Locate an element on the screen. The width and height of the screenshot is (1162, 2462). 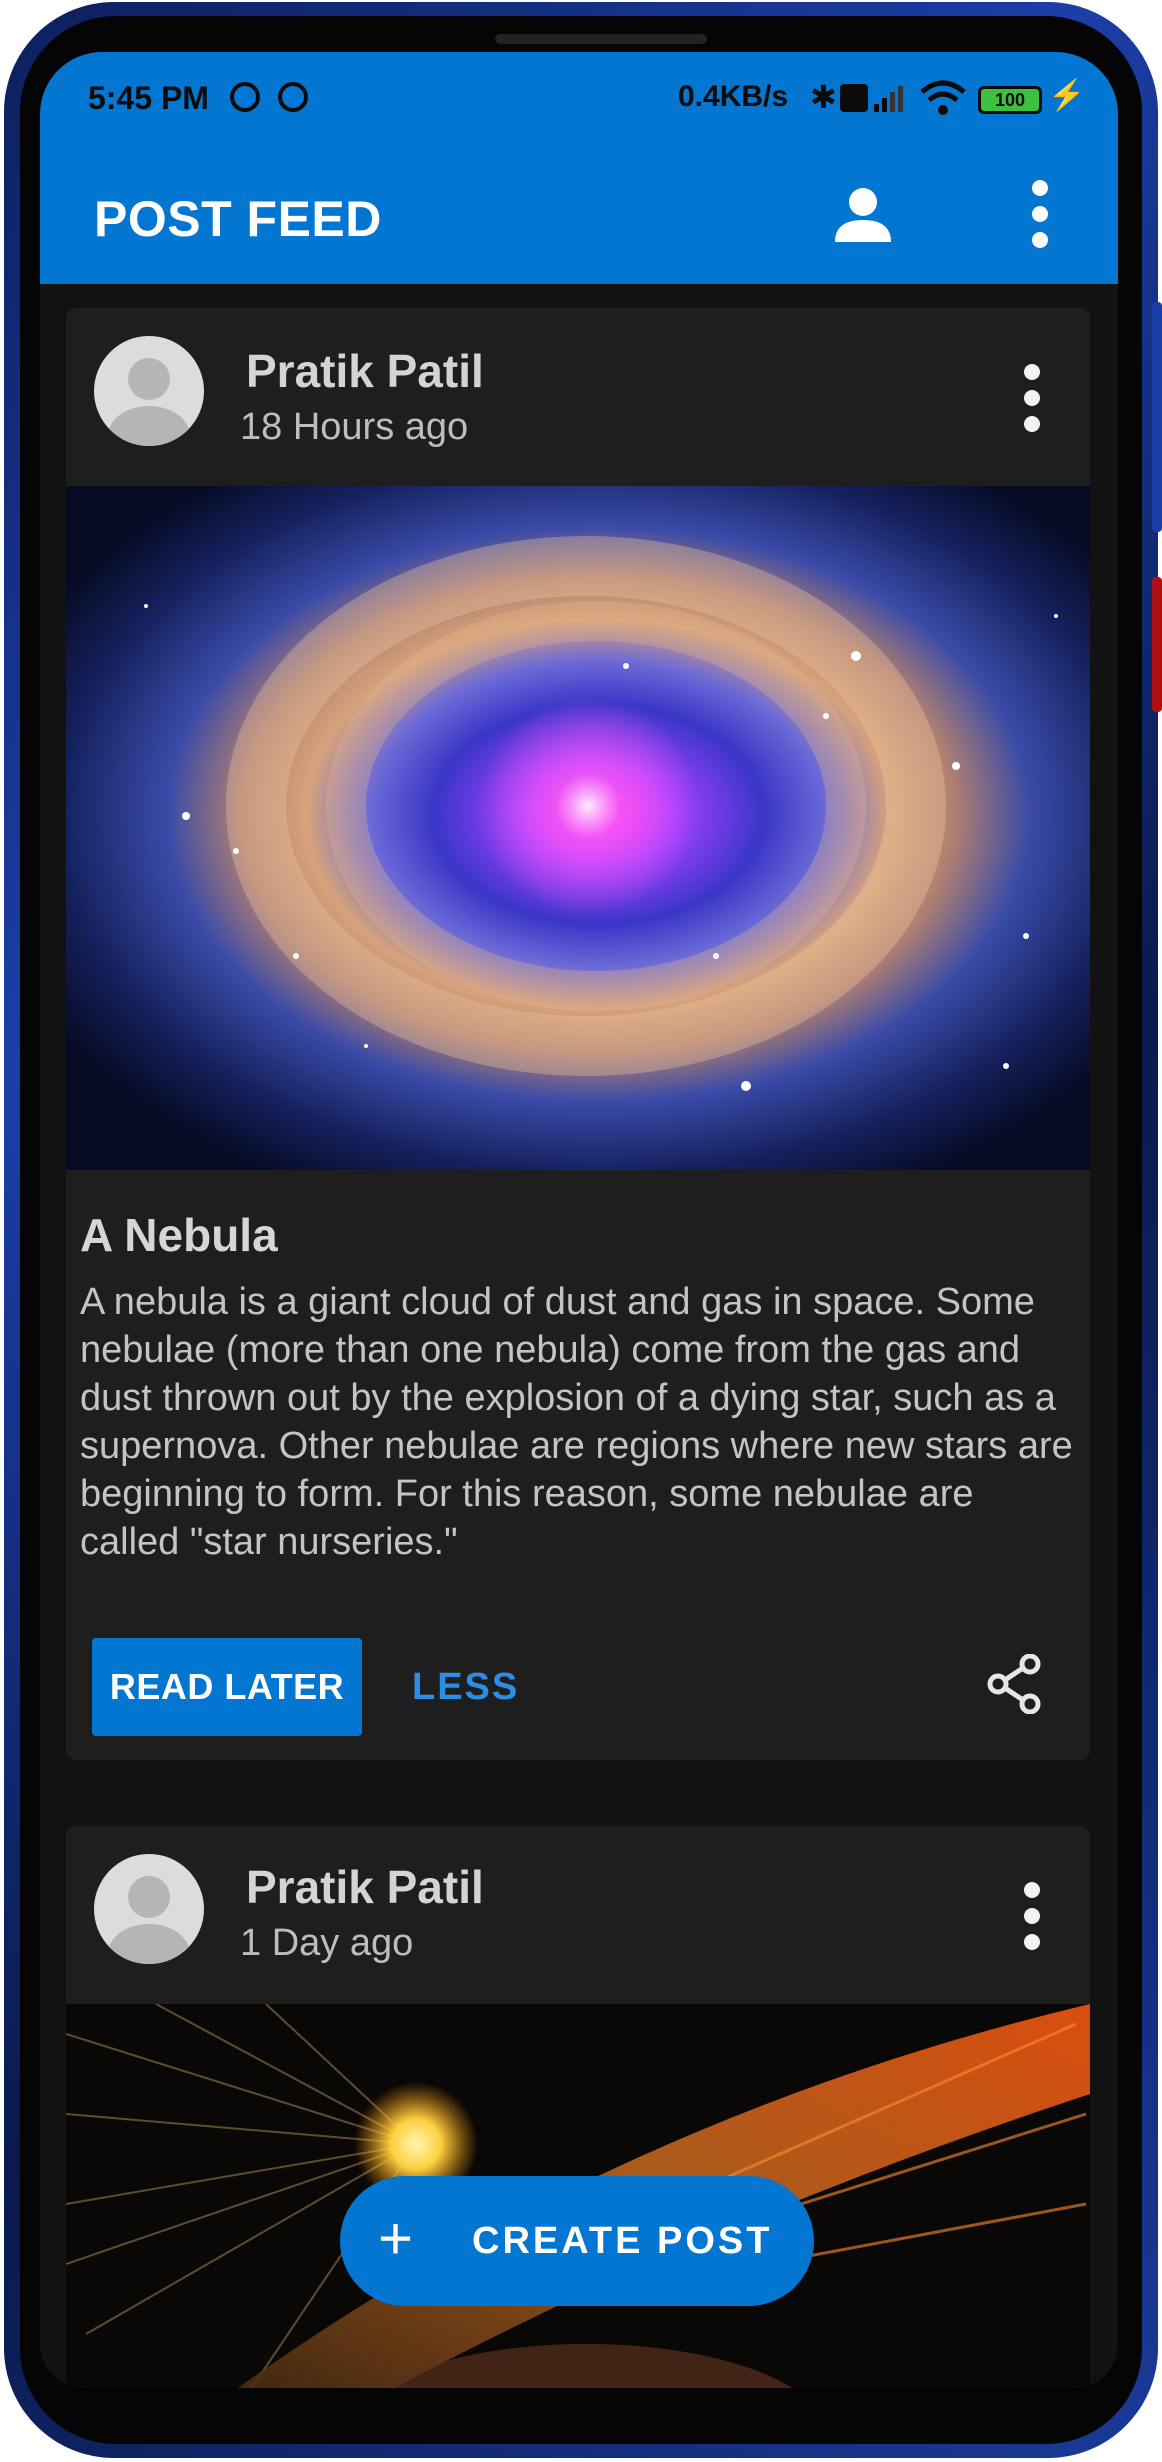
battery-icon: 100 is located at coordinates (1010, 100).